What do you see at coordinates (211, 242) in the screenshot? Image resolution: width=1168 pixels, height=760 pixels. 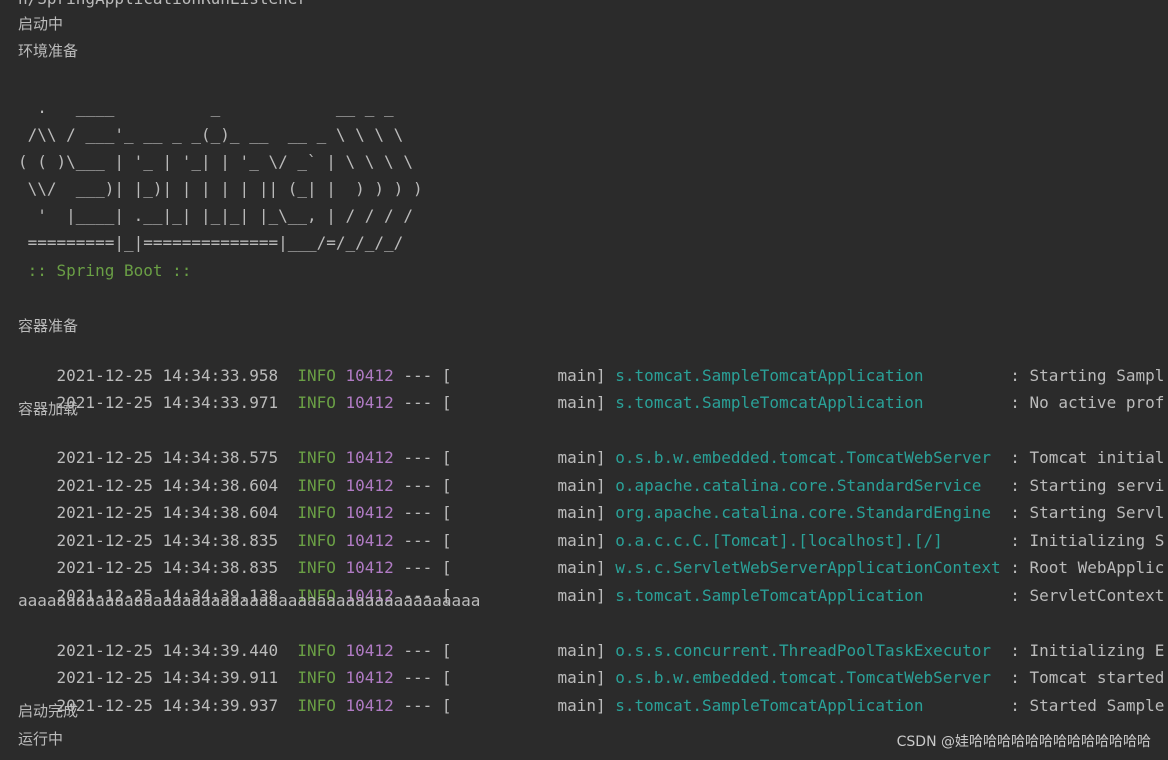 I see `banner-line: =========|_|==============|___/=/_/_/_/` at bounding box center [211, 242].